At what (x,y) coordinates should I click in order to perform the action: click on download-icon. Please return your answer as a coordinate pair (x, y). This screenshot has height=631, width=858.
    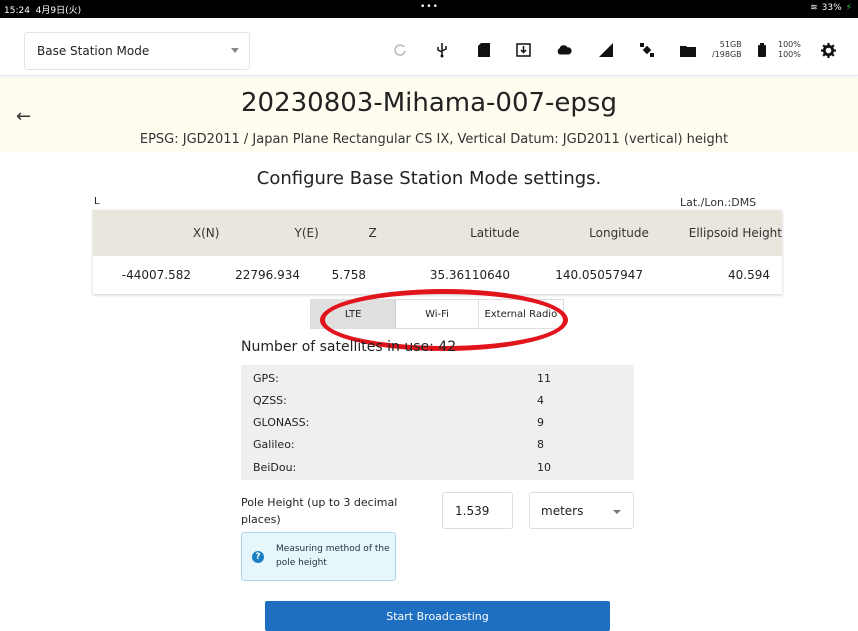
    Looking at the image, I should click on (523, 50).